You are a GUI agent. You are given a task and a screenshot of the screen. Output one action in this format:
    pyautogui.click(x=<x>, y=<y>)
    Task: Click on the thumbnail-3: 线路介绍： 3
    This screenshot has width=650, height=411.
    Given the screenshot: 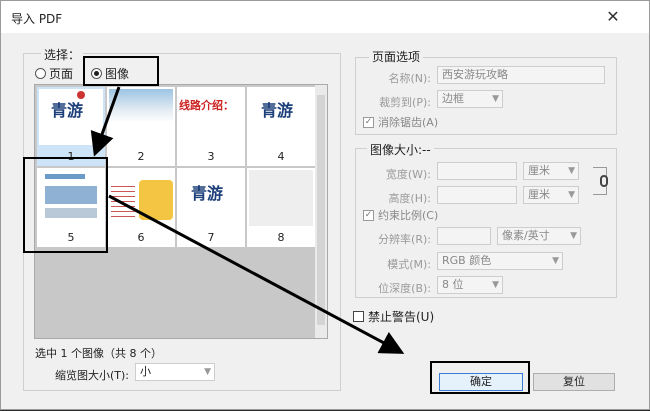 What is the action you would take?
    pyautogui.click(x=211, y=126)
    